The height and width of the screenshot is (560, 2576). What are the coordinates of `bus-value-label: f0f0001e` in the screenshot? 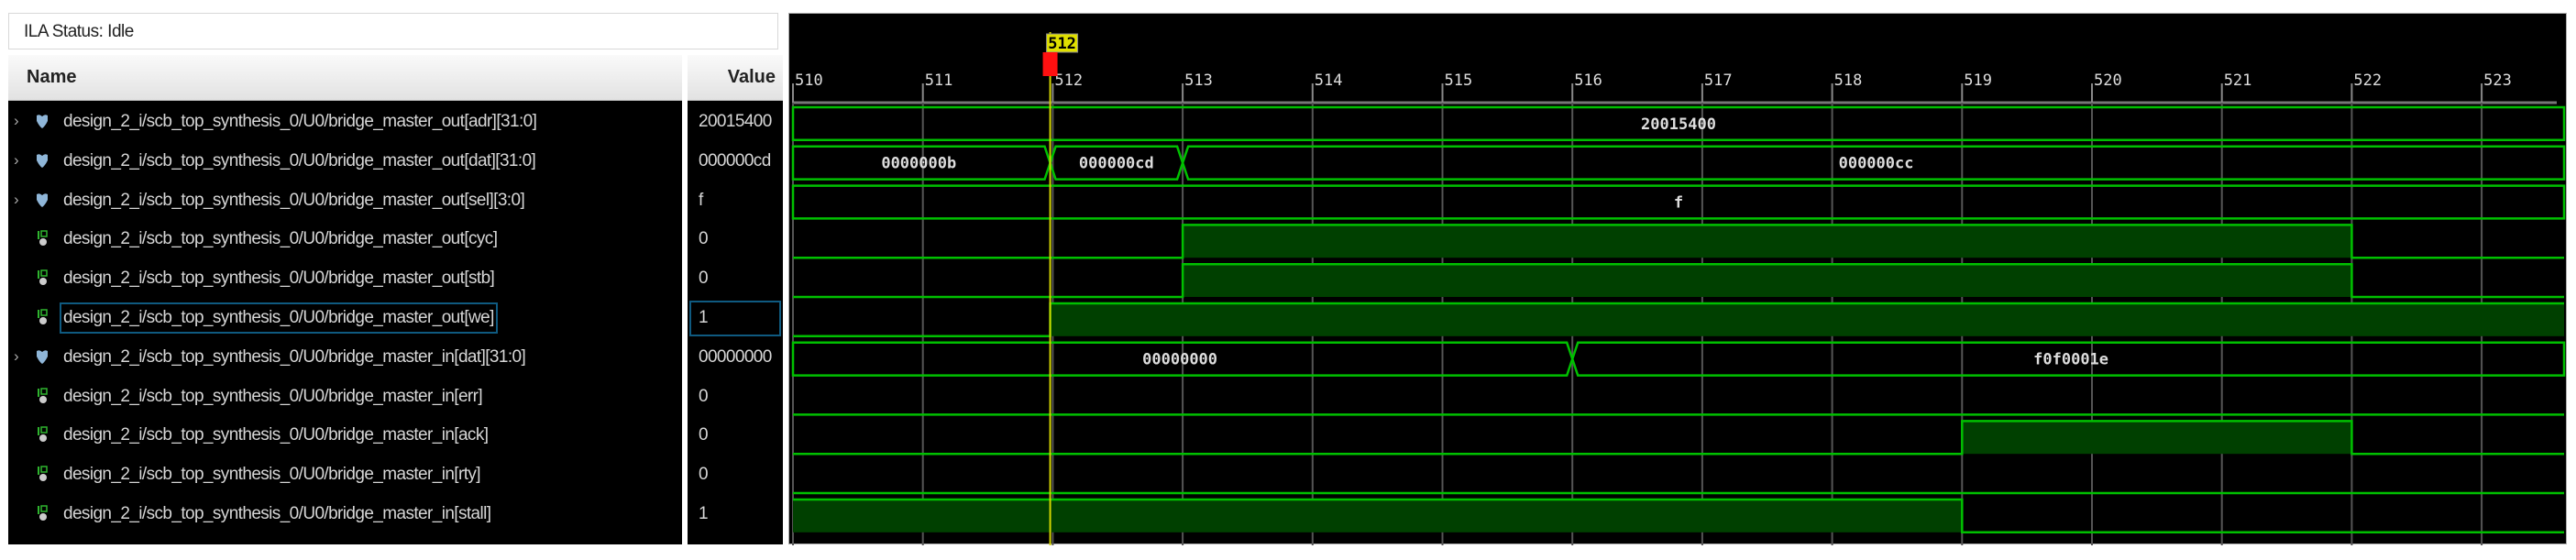 It's located at (2070, 360).